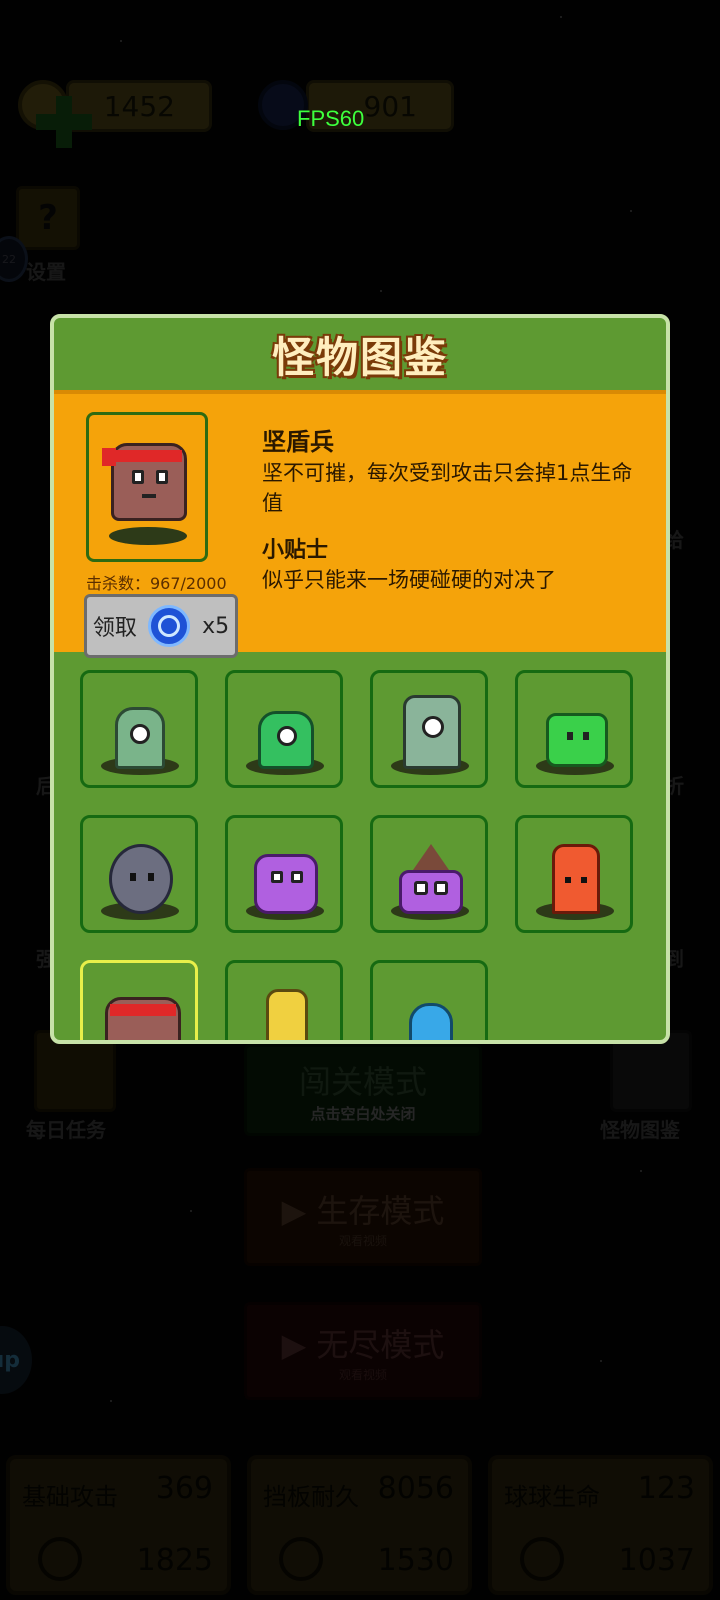 This screenshot has height=1600, width=720. Describe the element at coordinates (432, 732) in the screenshot. I see `stone-golem-icon` at that location.